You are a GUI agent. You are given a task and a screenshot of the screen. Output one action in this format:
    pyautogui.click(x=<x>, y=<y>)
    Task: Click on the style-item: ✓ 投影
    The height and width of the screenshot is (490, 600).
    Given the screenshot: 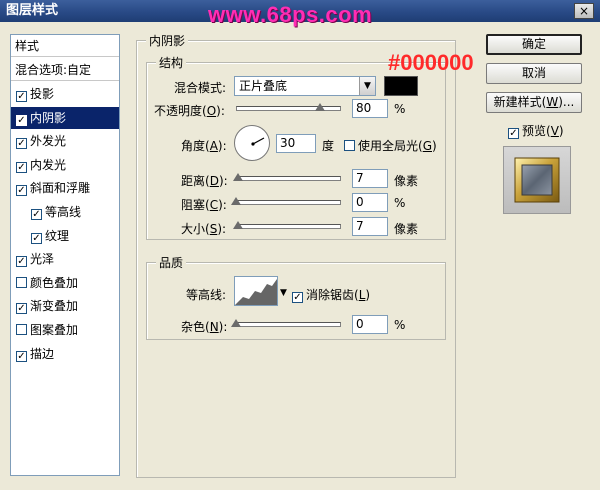 What is the action you would take?
    pyautogui.click(x=65, y=94)
    